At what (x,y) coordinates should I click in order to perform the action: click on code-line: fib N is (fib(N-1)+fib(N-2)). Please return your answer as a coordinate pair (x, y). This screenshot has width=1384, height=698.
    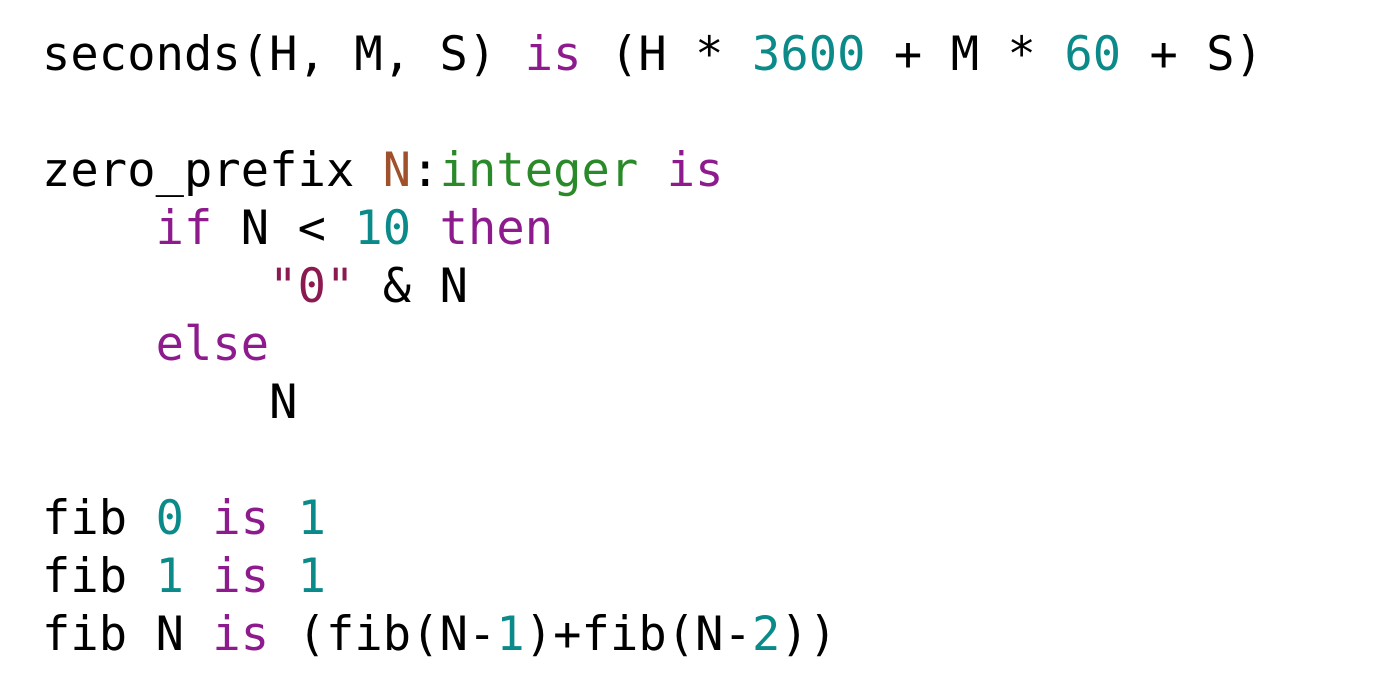
    Looking at the image, I should click on (652, 635).